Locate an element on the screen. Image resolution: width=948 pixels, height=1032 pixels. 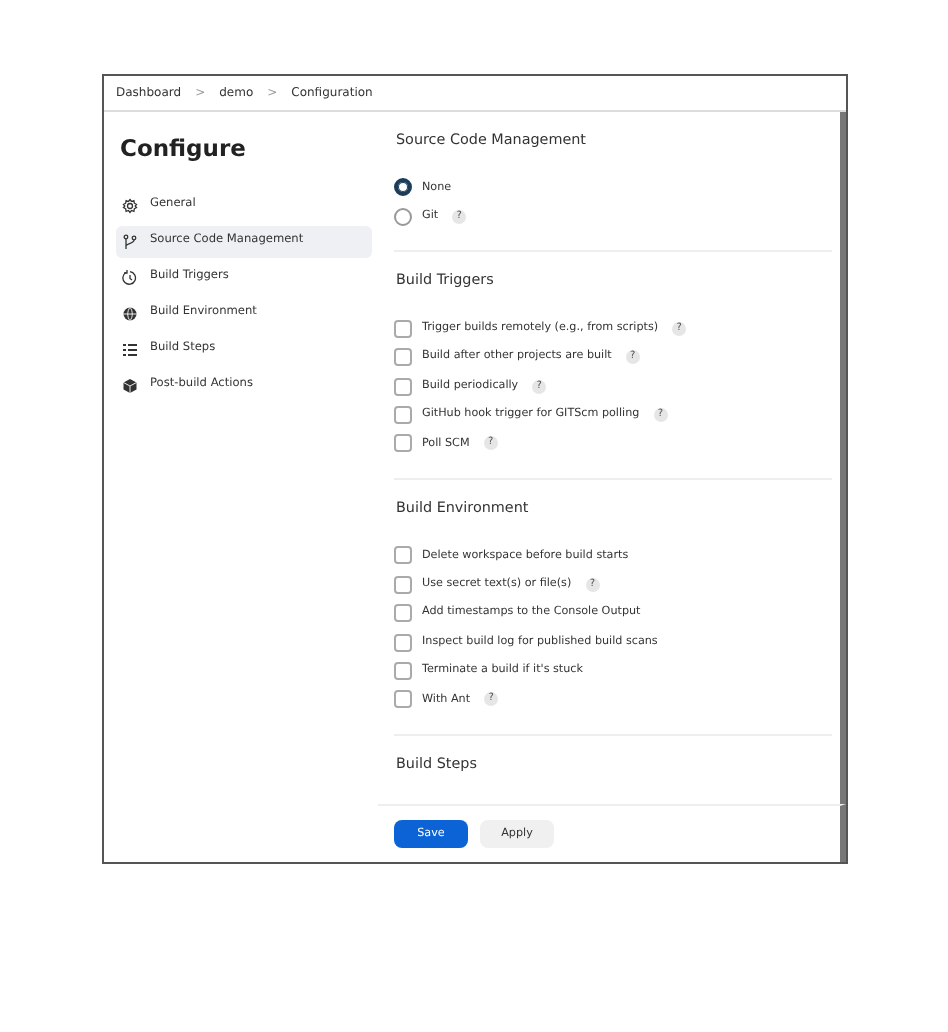
clock-icon is located at coordinates (130, 277).